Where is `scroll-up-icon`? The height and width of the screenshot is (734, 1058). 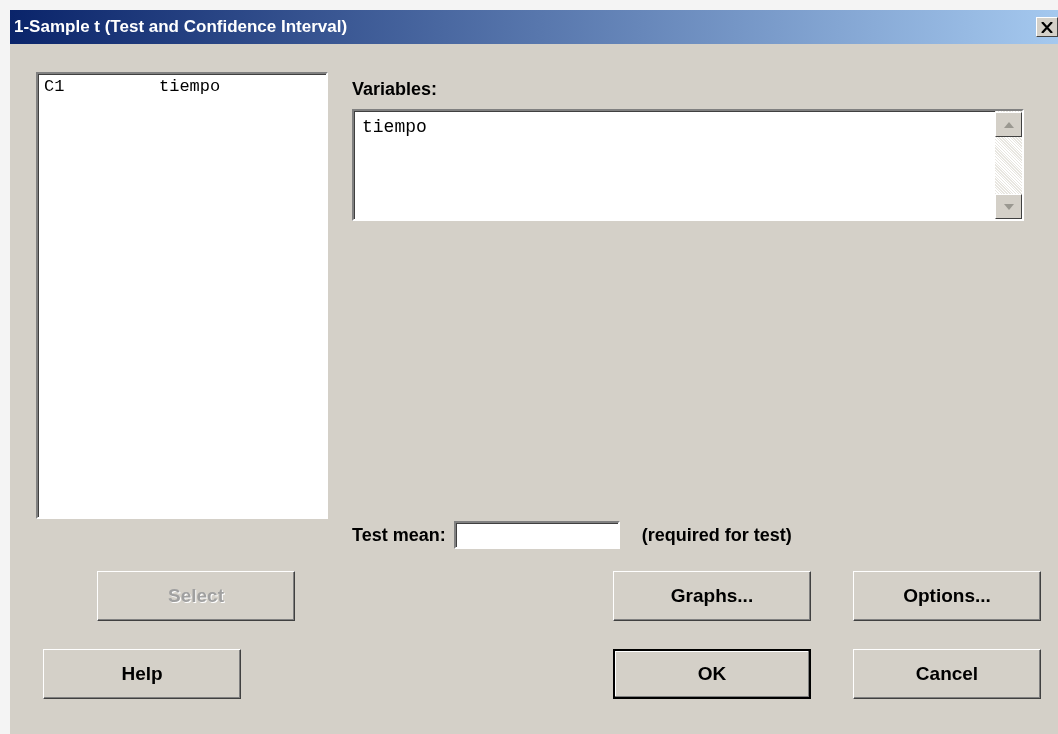 scroll-up-icon is located at coordinates (1008, 124).